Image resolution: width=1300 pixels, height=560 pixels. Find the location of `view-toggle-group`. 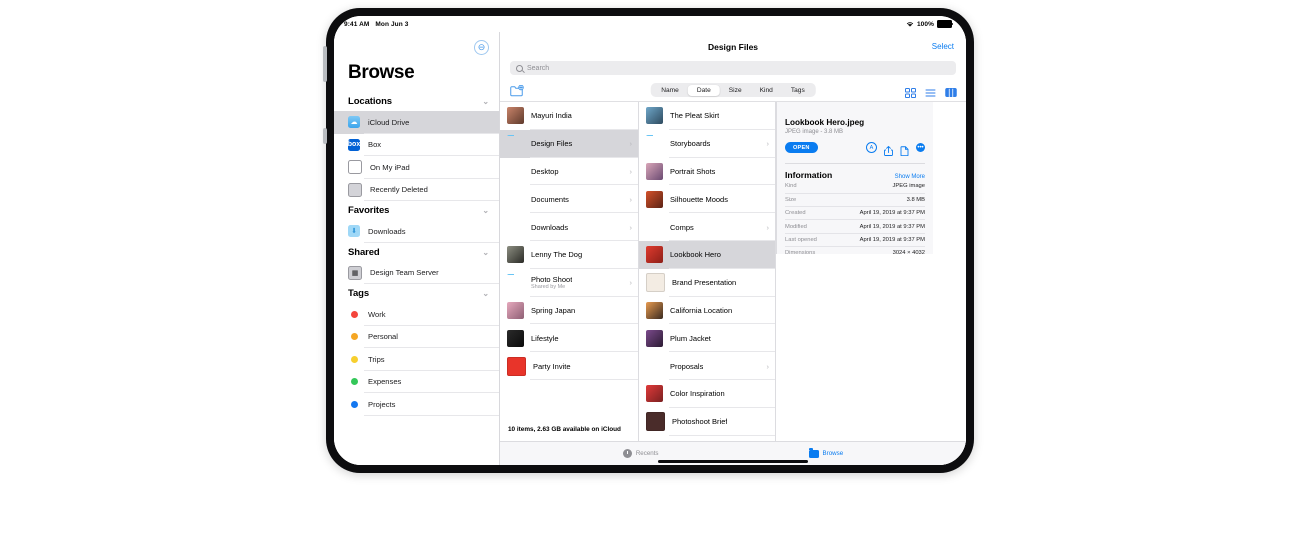

view-toggle-group is located at coordinates (931, 91).